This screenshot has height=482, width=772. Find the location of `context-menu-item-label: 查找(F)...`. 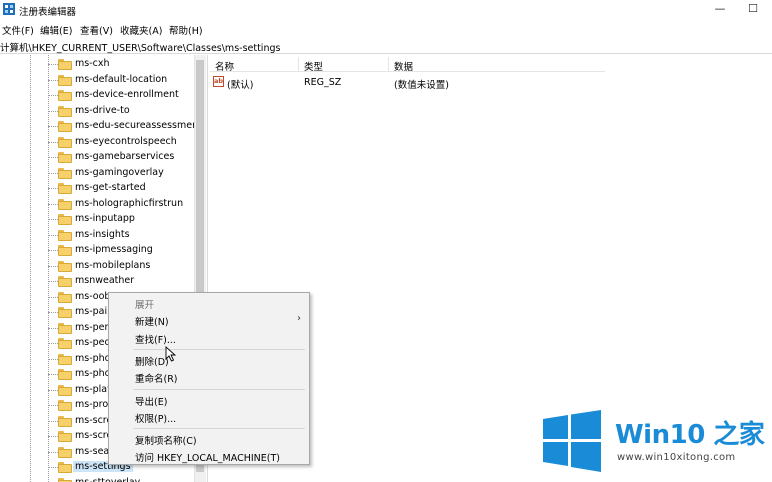

context-menu-item-label: 查找(F)... is located at coordinates (155, 340).